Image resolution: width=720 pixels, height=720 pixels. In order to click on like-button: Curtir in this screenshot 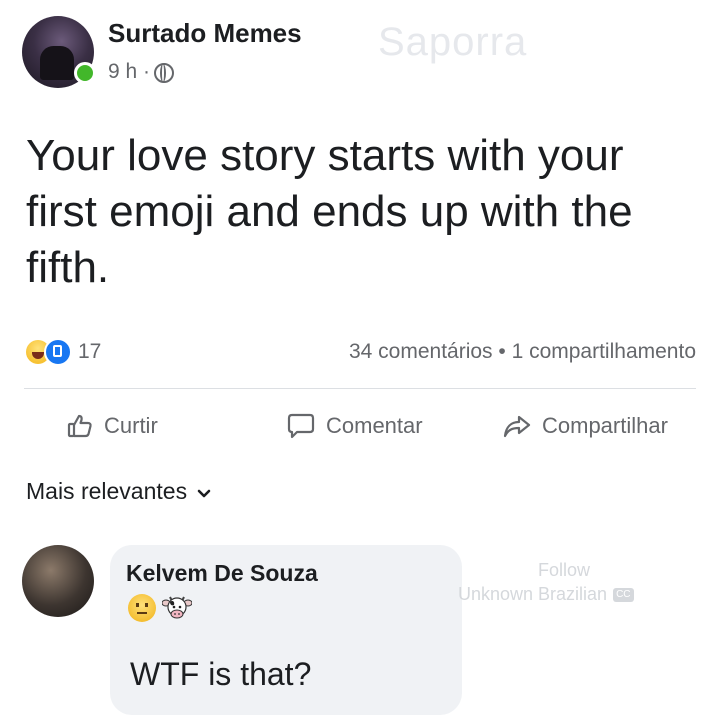, I will do `click(112, 426)`.